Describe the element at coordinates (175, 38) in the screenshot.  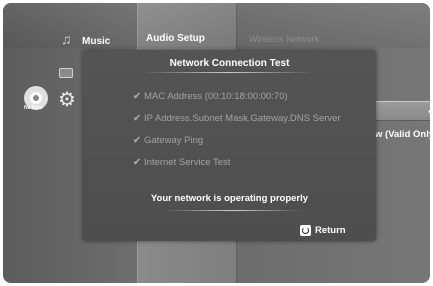
I see `menu-item-audio-setup: Audio Setup` at that location.